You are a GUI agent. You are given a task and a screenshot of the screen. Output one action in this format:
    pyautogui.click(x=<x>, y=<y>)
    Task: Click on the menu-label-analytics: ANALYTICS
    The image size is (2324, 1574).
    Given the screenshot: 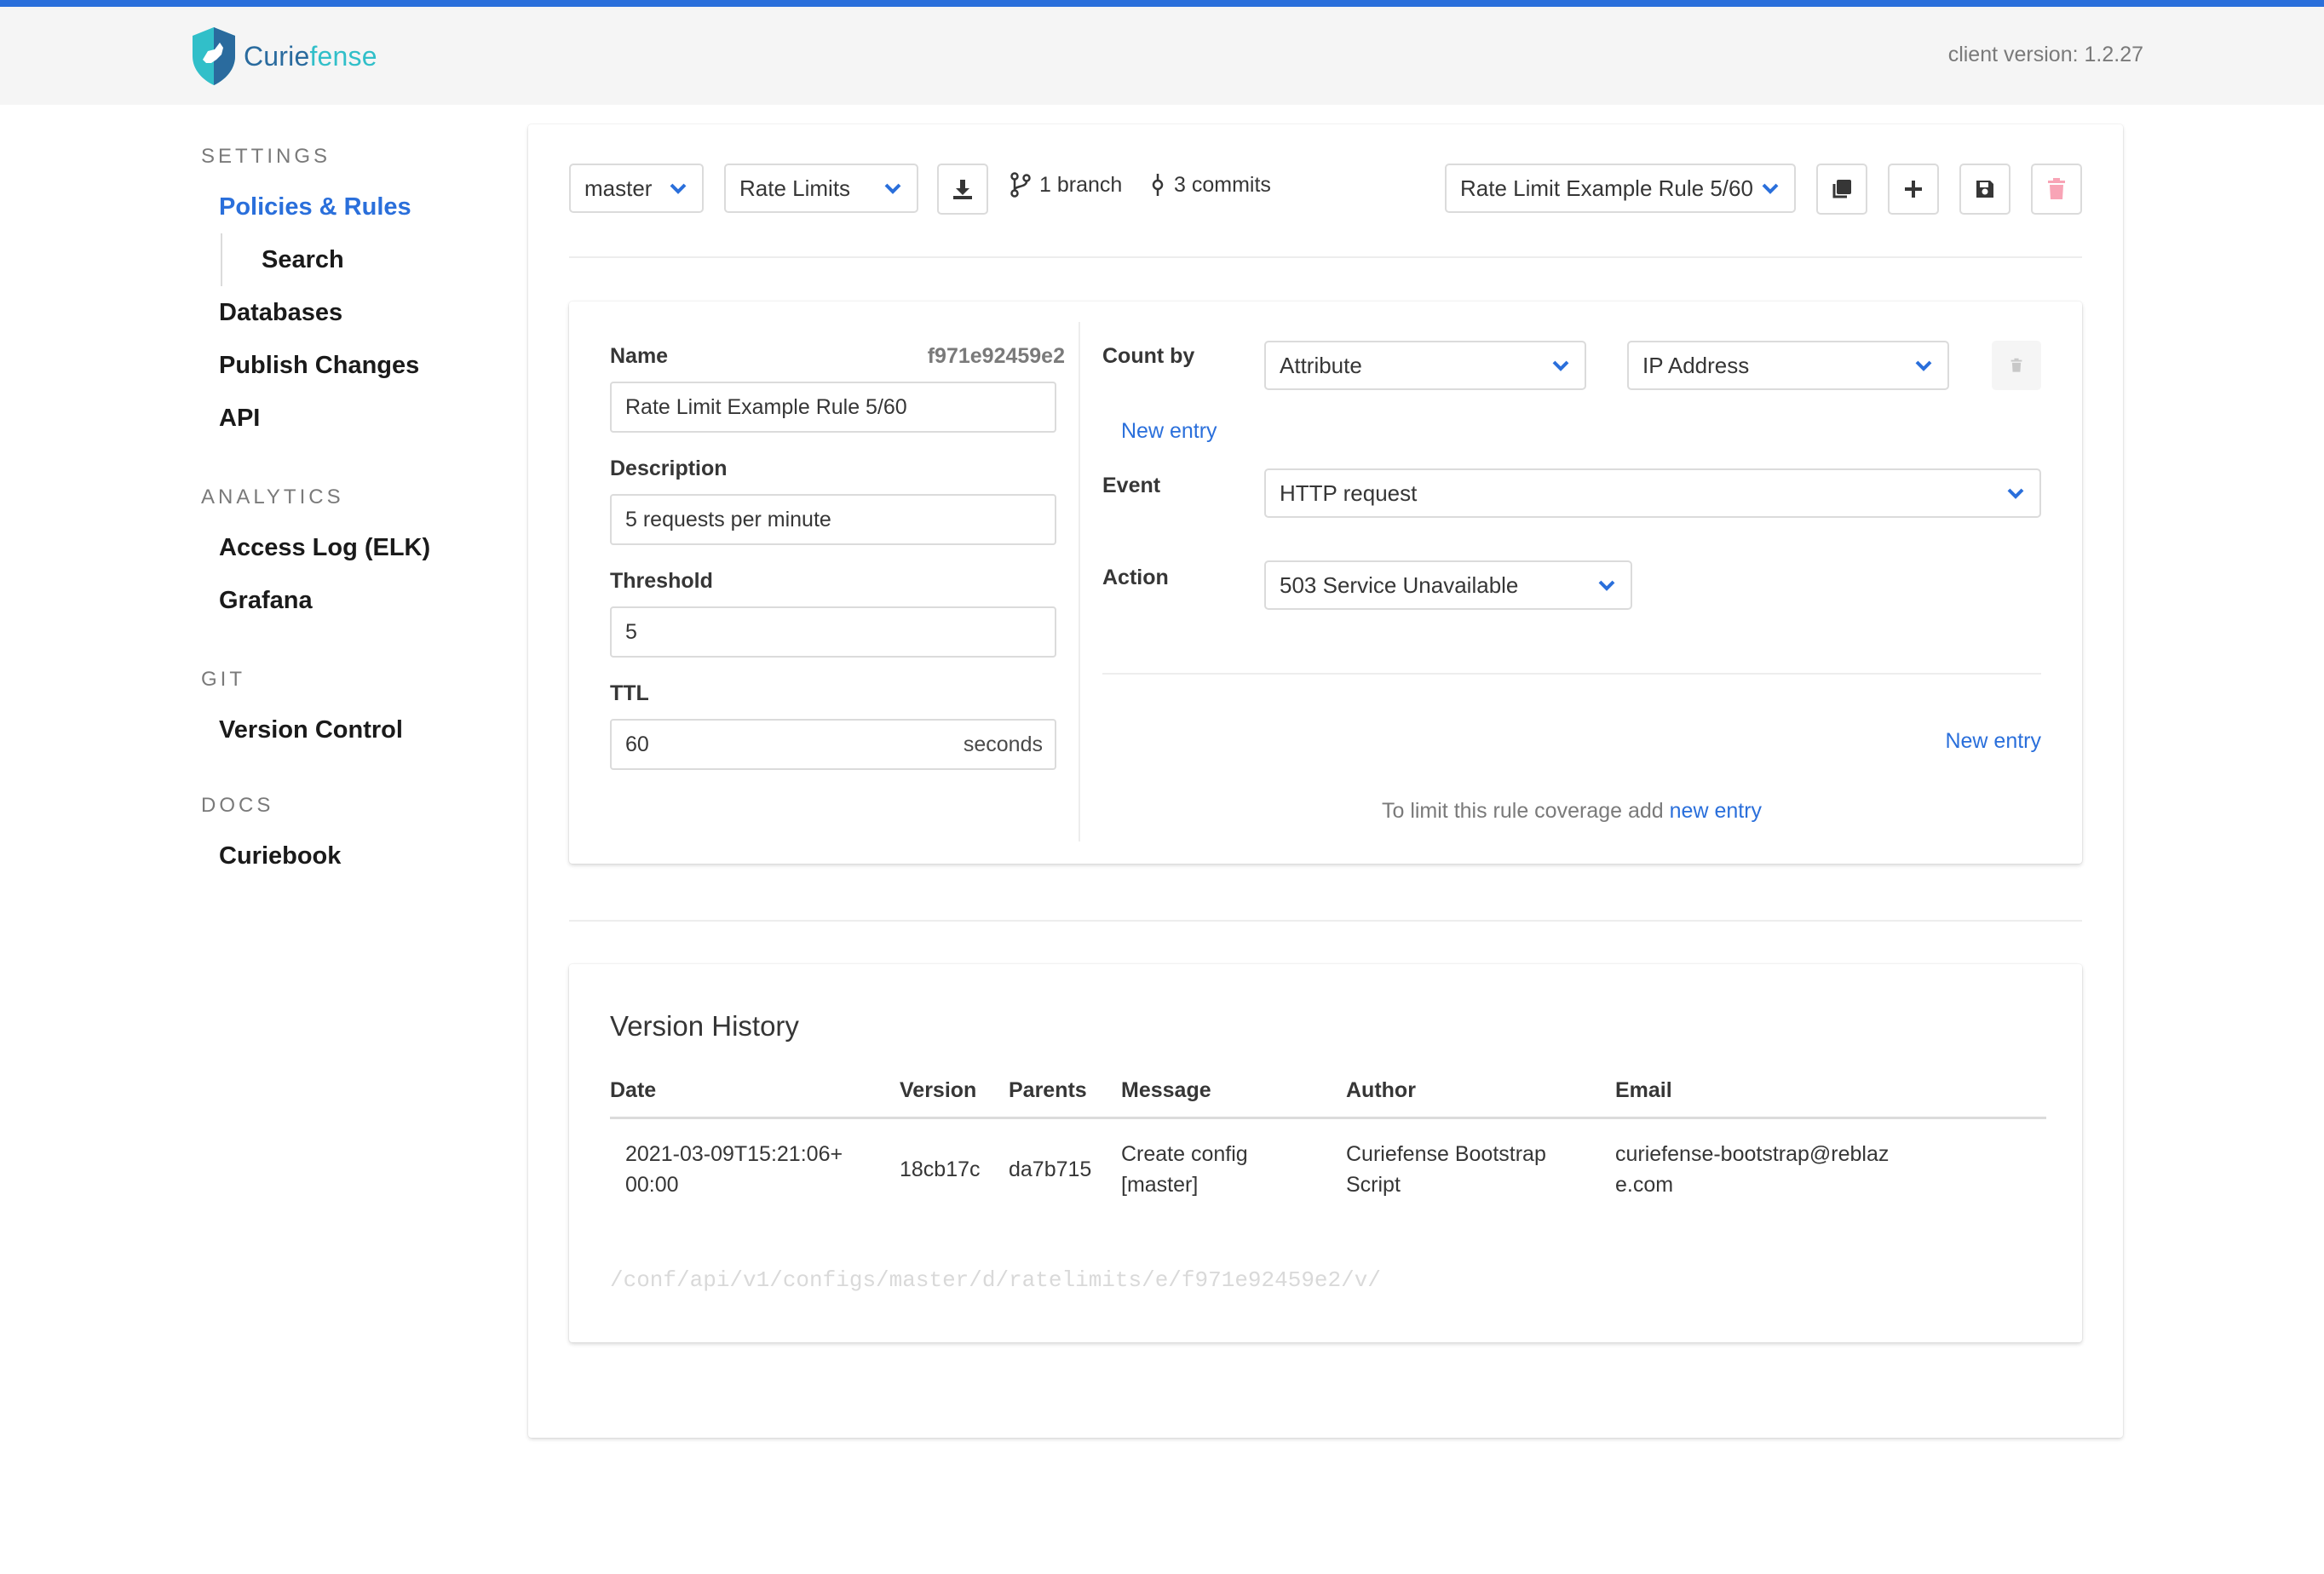 What is the action you would take?
    pyautogui.click(x=272, y=496)
    